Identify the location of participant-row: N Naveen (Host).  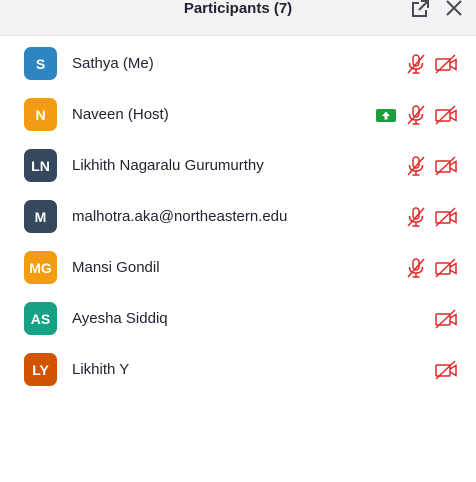
(238, 115).